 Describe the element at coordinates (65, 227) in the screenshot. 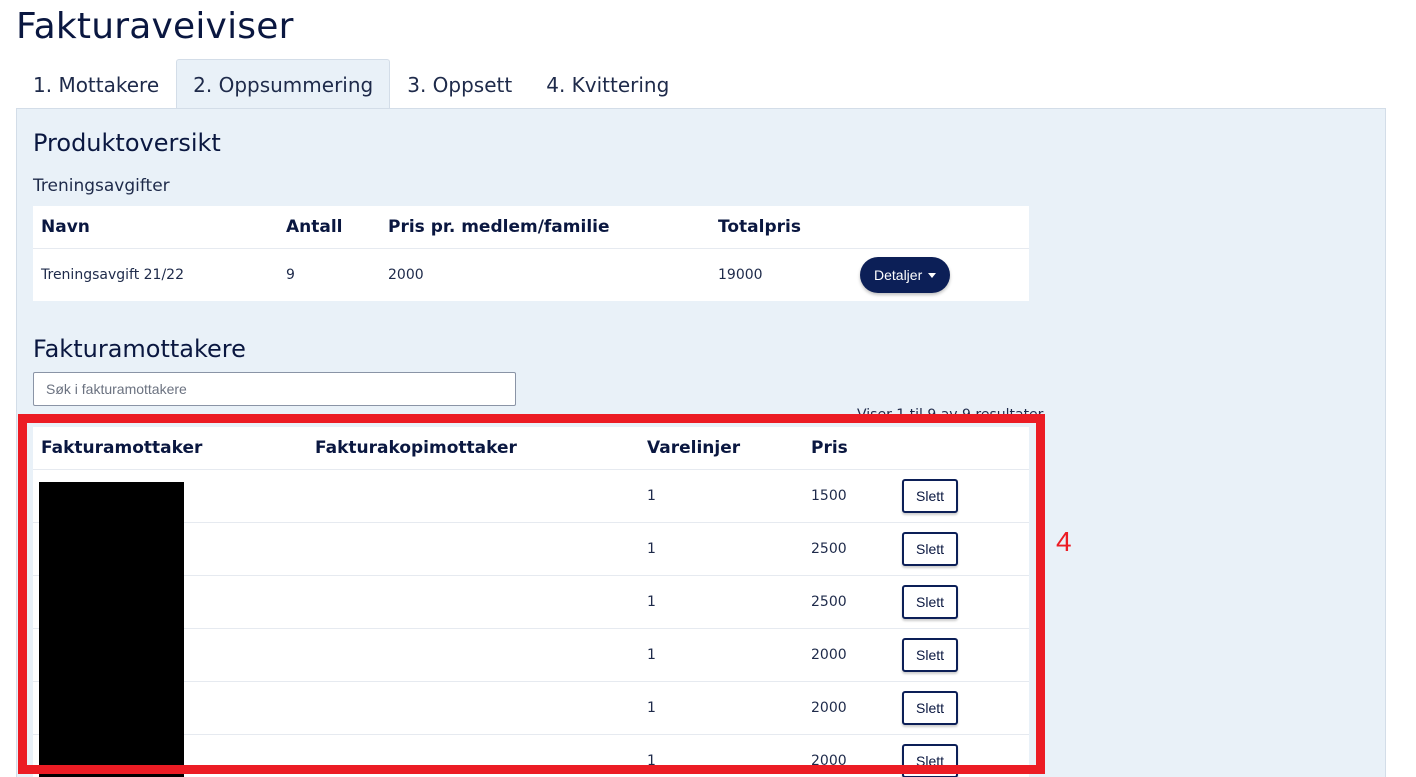

I see `col-header-navn: Navn` at that location.